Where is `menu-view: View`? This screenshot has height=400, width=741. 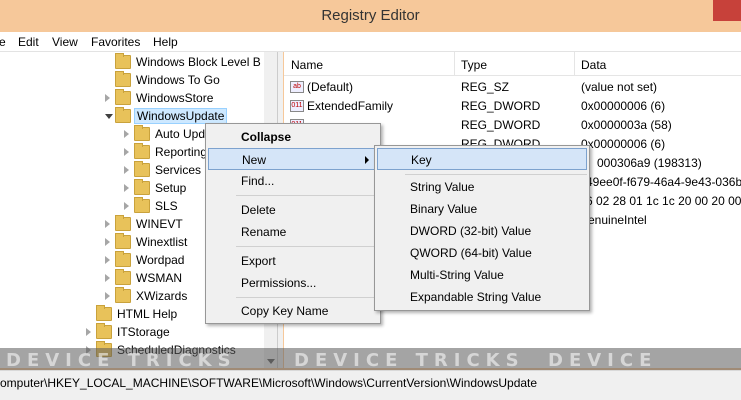
menu-view: View is located at coordinates (65, 42).